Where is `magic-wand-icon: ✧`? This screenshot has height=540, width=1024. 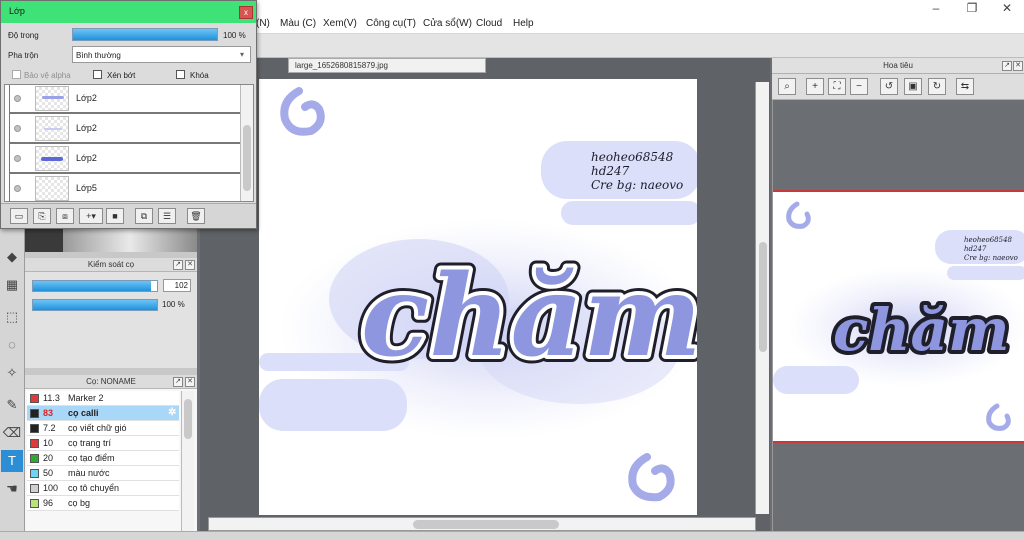 magic-wand-icon: ✧ is located at coordinates (12, 373).